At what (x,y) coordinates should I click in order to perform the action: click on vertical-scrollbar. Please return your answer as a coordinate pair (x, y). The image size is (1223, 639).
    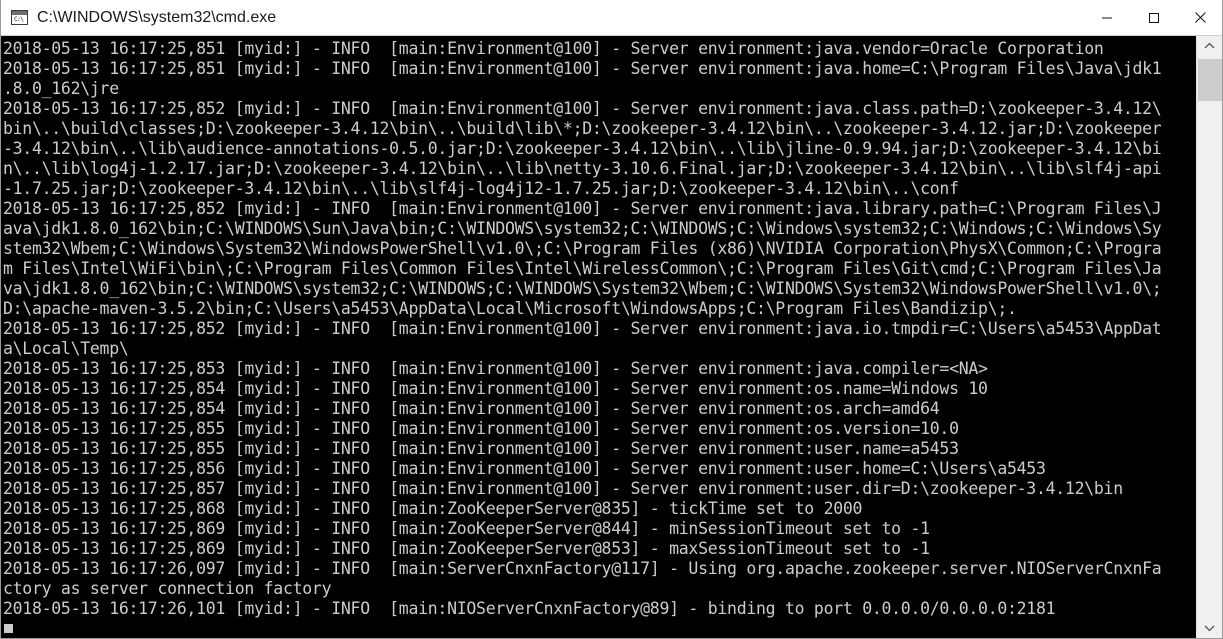
    Looking at the image, I should click on (1209, 337).